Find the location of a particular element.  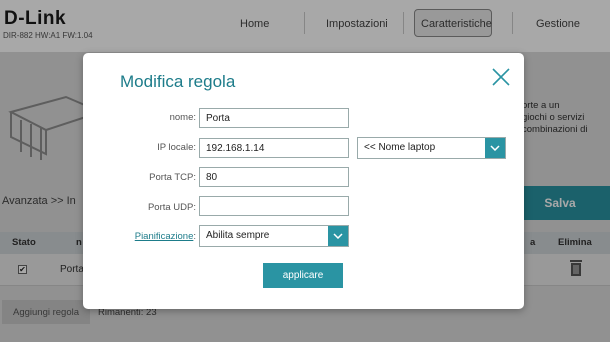

udp-label: Porta UDP: is located at coordinates (171, 207).